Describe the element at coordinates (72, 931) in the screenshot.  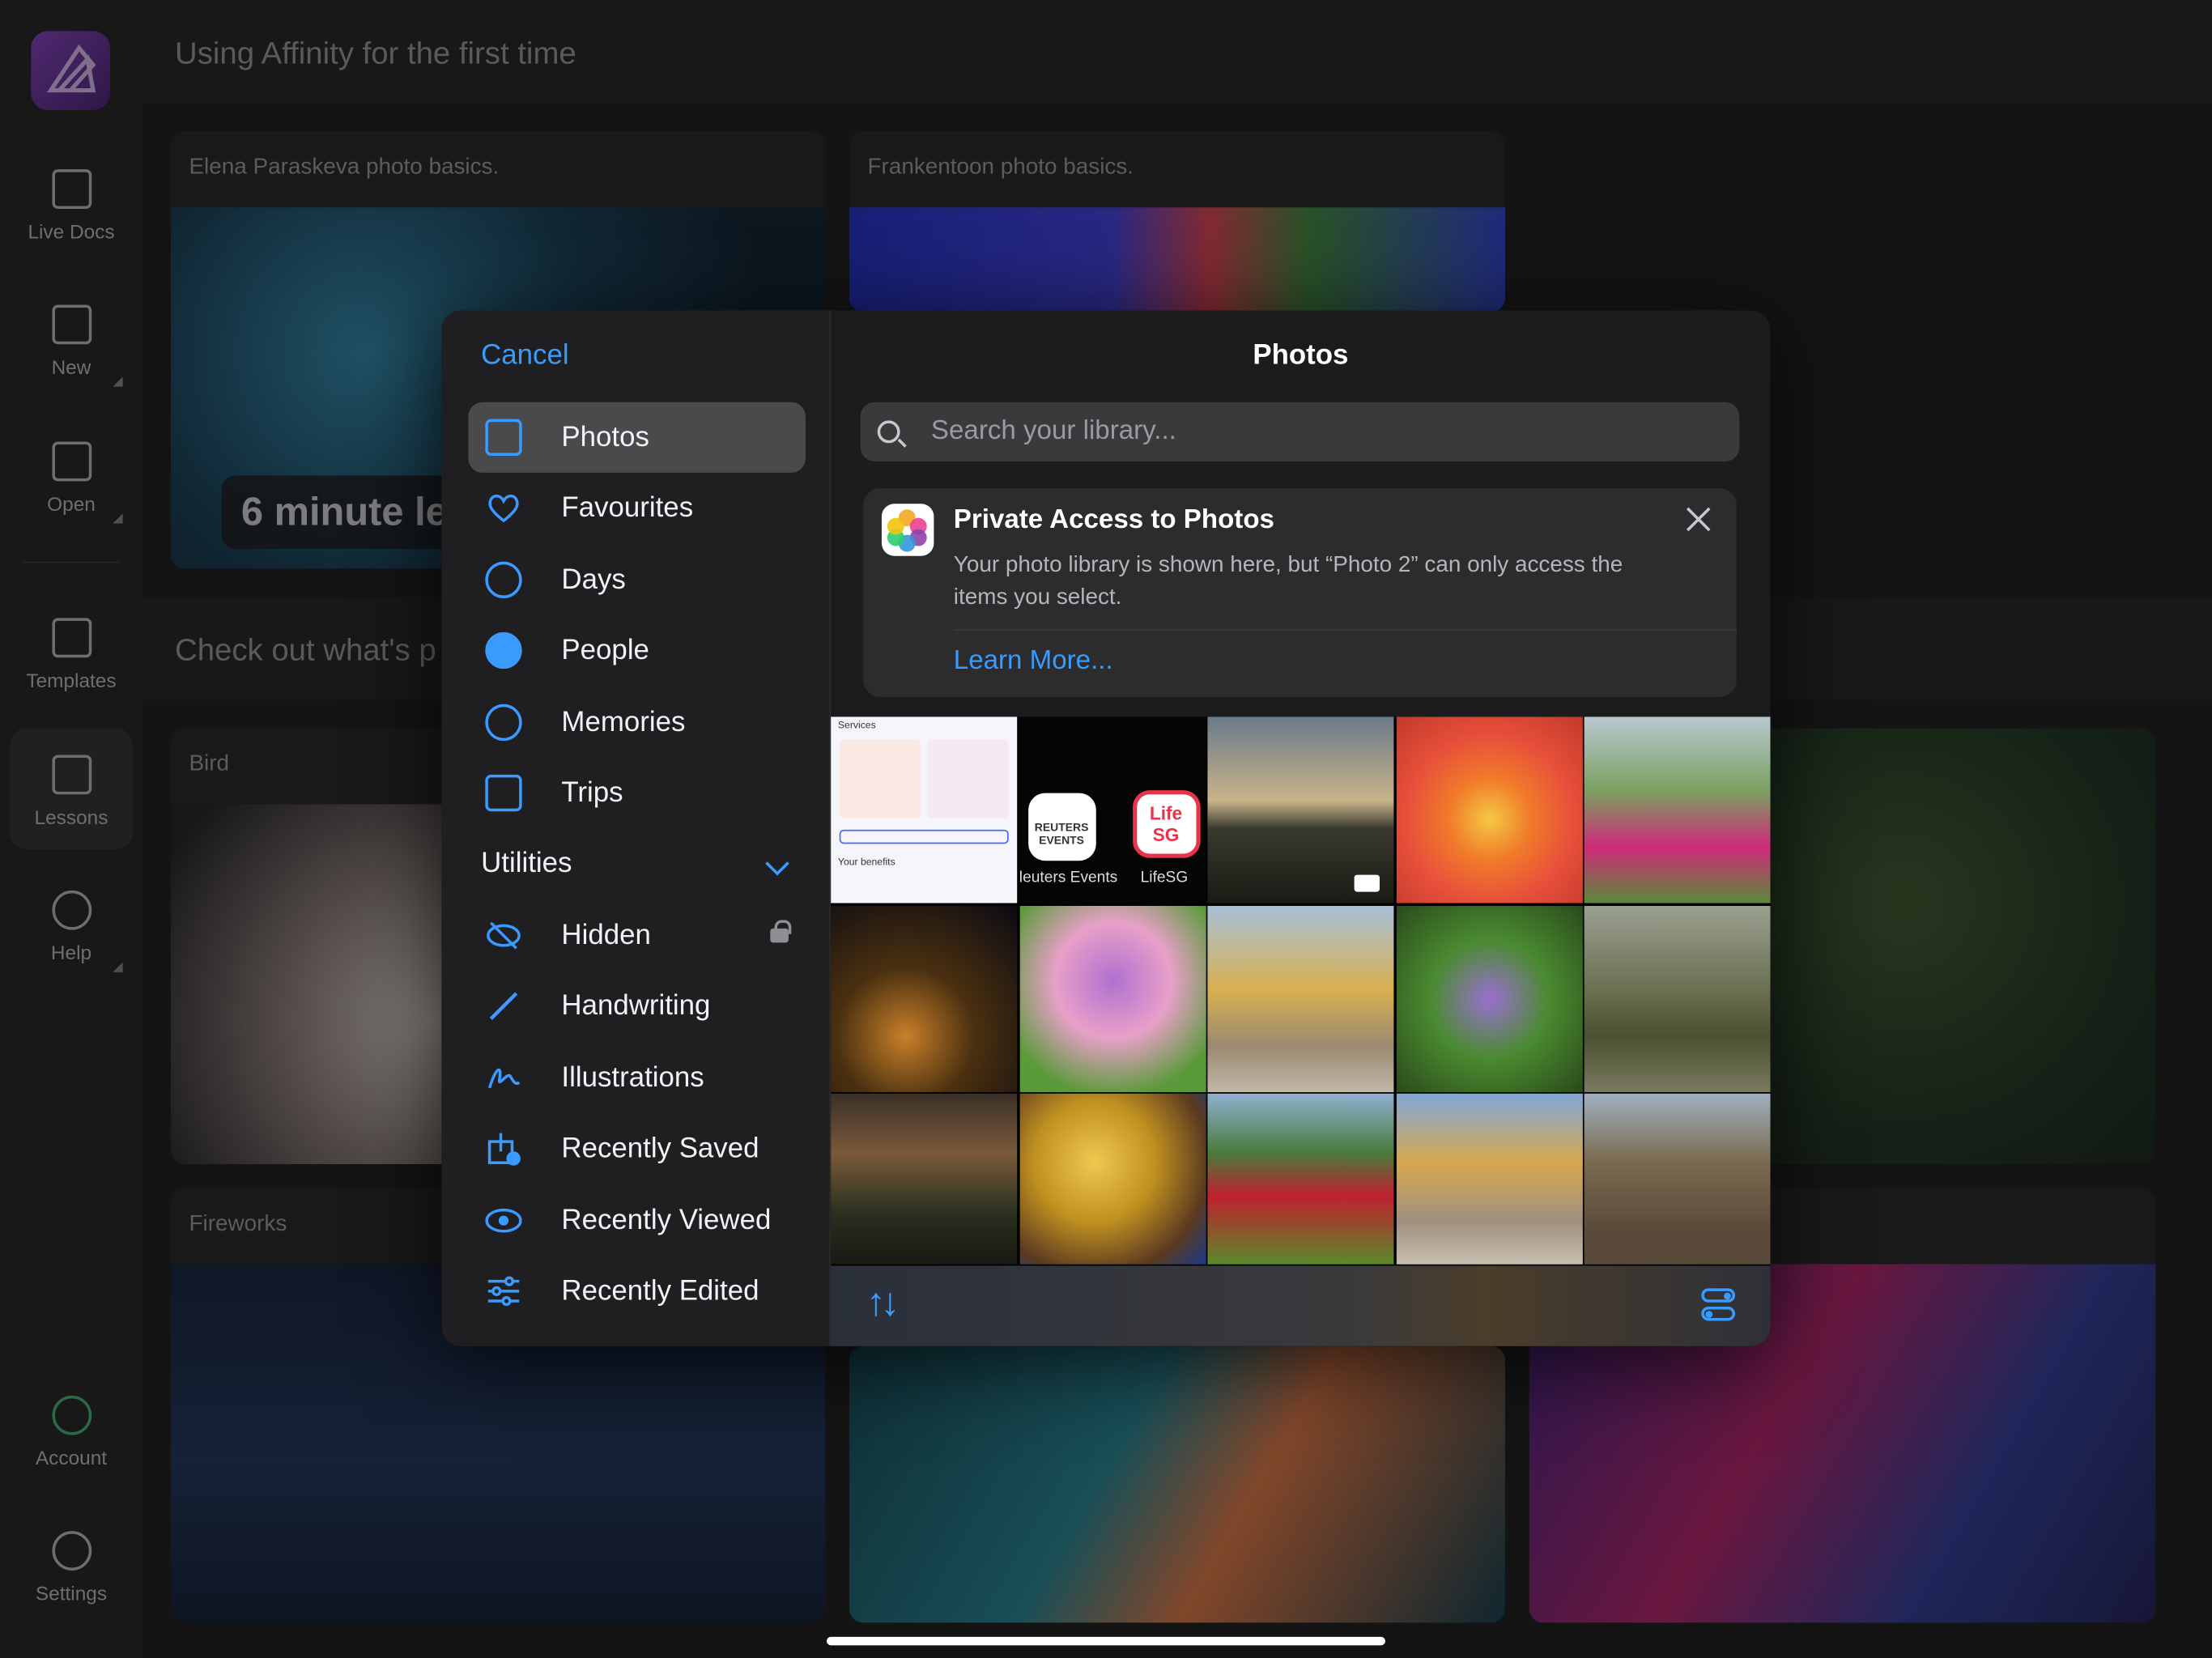
I see `rail-help: Help` at that location.